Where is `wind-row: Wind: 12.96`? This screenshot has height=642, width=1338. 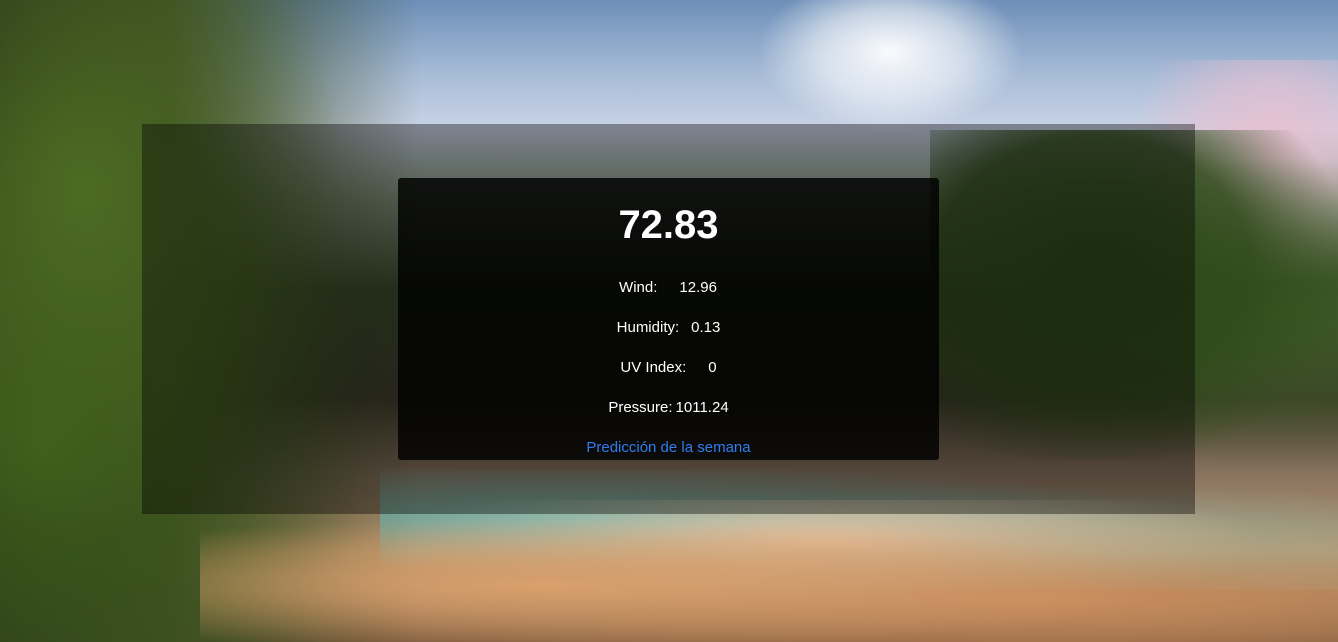 wind-row: Wind: 12.96 is located at coordinates (668, 288).